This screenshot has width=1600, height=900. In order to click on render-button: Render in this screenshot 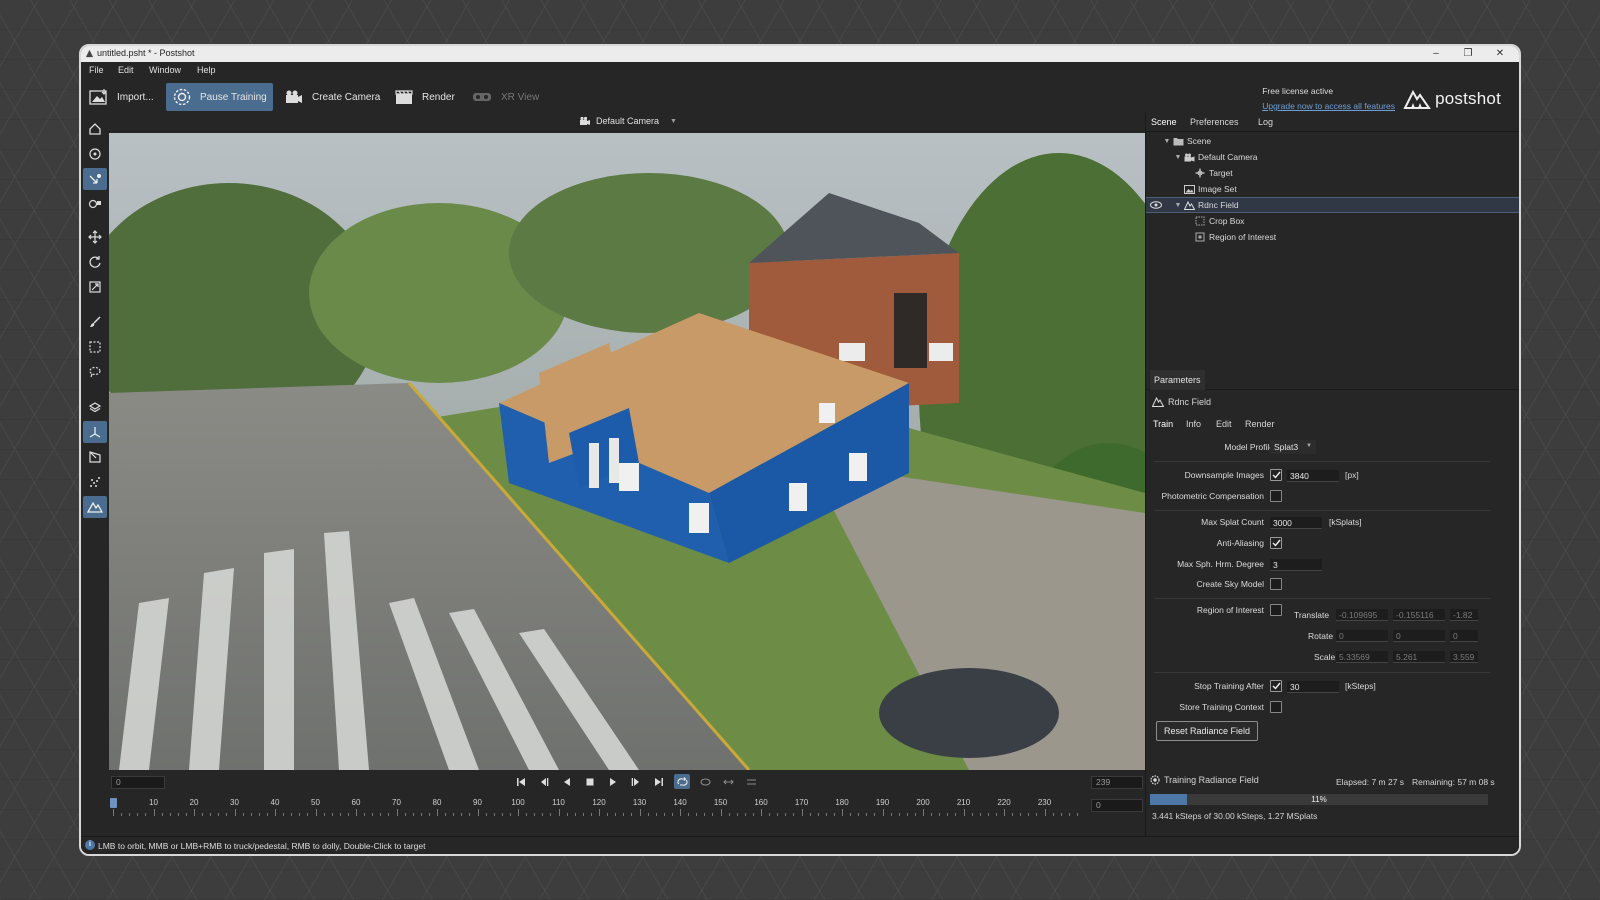, I will do `click(424, 97)`.